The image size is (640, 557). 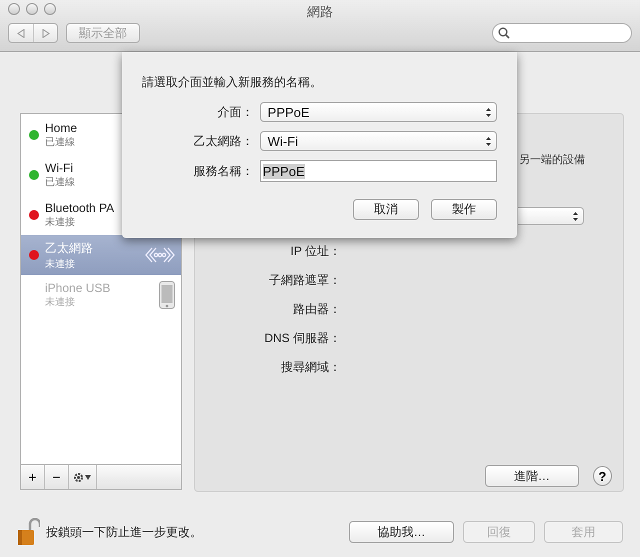 What do you see at coordinates (33, 477) in the screenshot?
I see `add-button: +` at bounding box center [33, 477].